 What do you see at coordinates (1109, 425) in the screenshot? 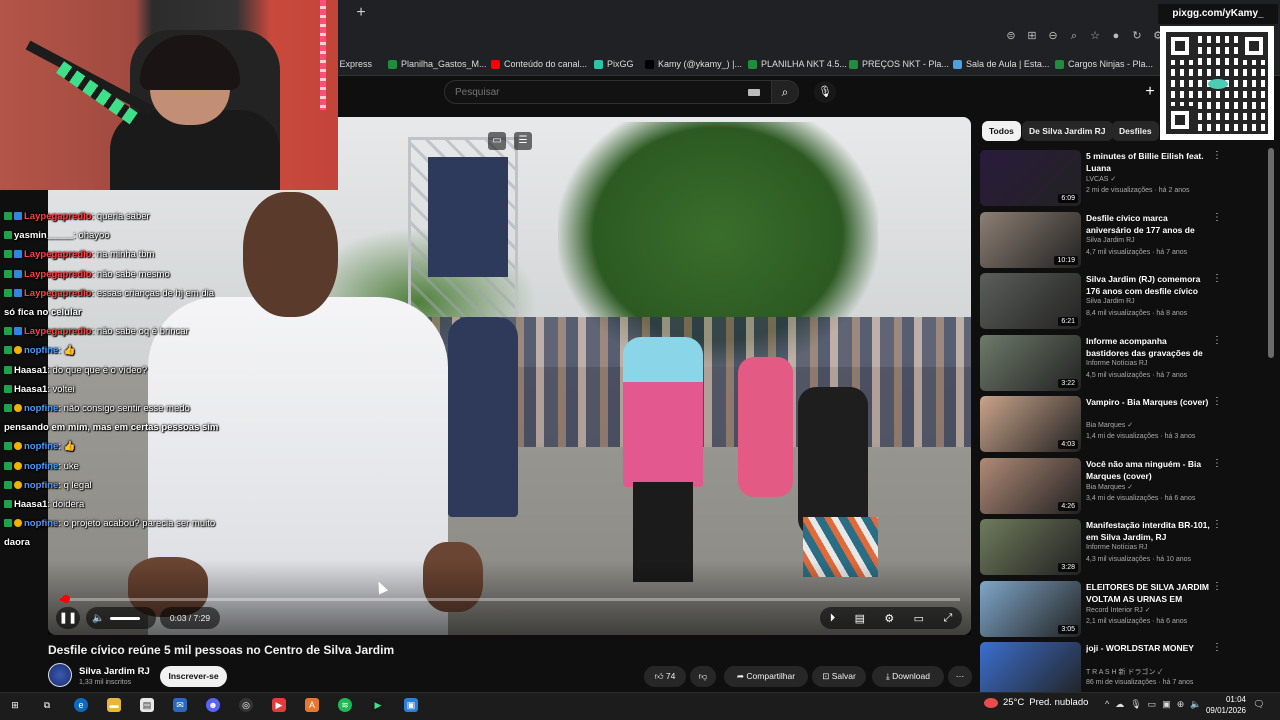
I see `recommendation-channel: Bia Marques ✓` at bounding box center [1109, 425].